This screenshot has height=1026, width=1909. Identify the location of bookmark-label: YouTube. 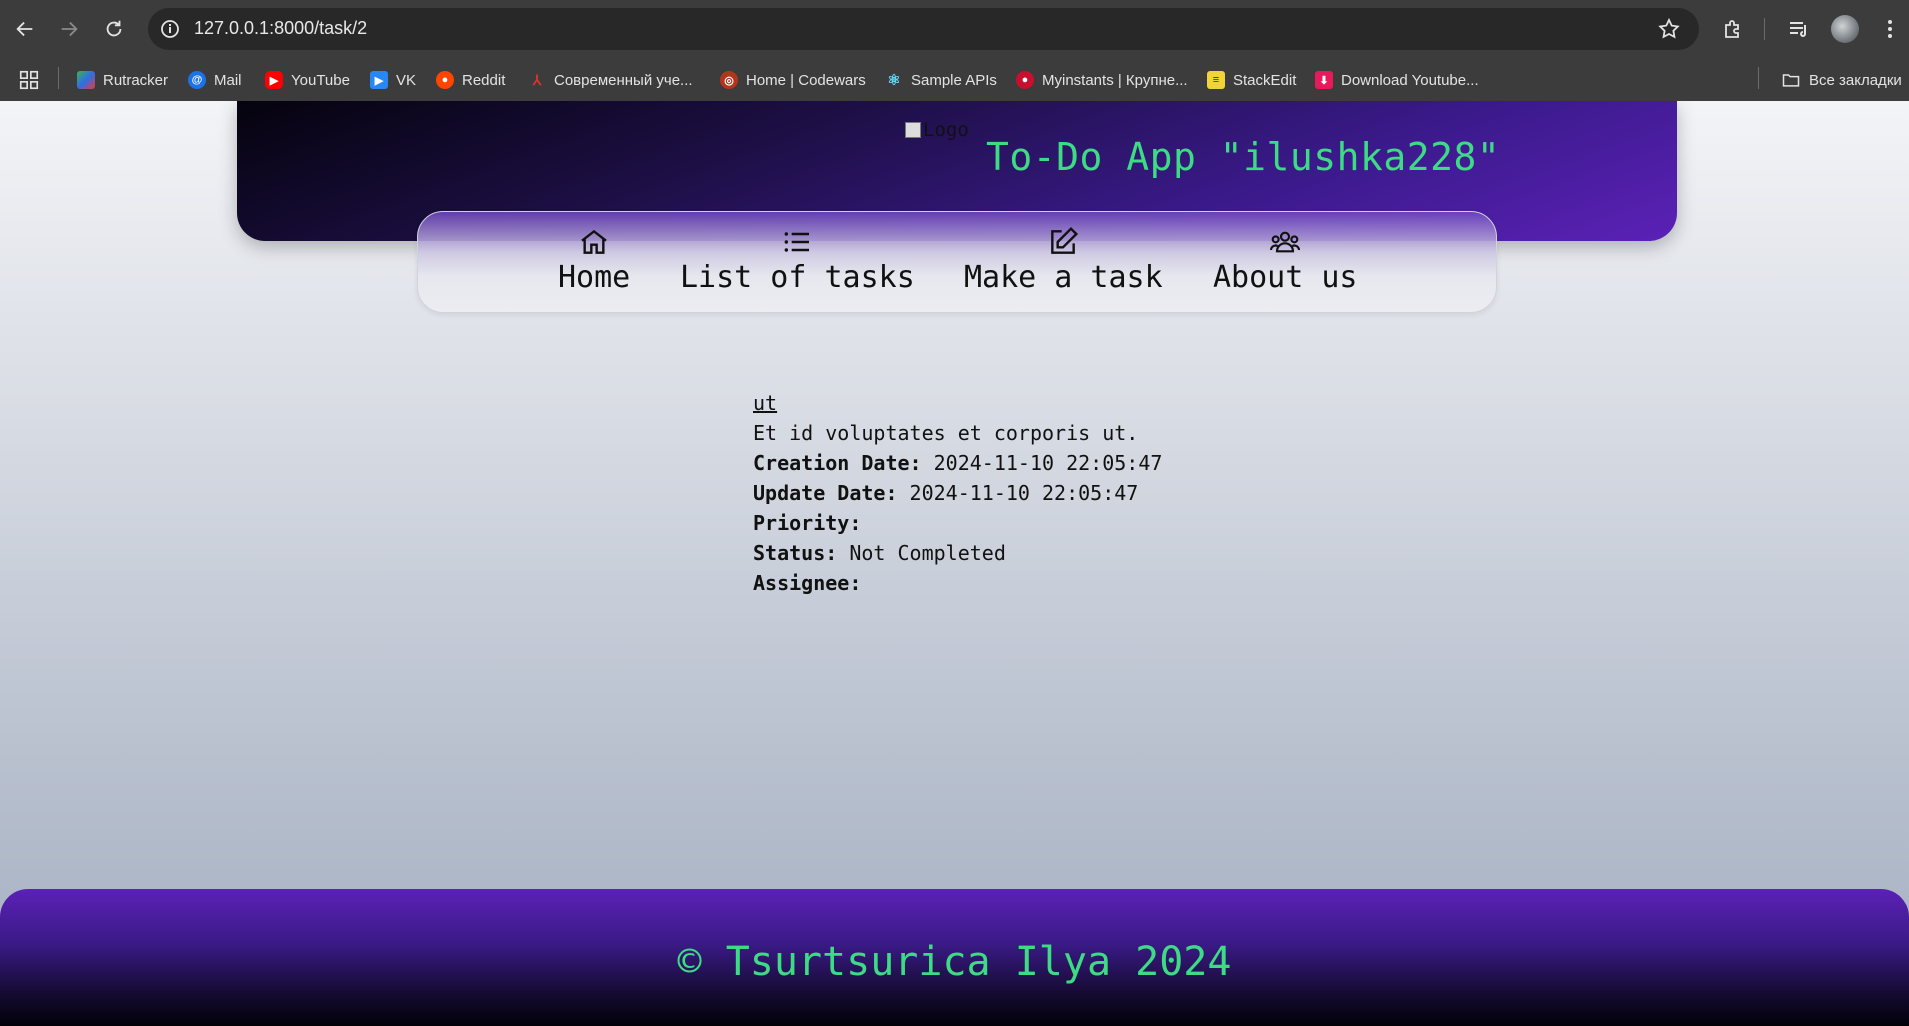
(320, 80).